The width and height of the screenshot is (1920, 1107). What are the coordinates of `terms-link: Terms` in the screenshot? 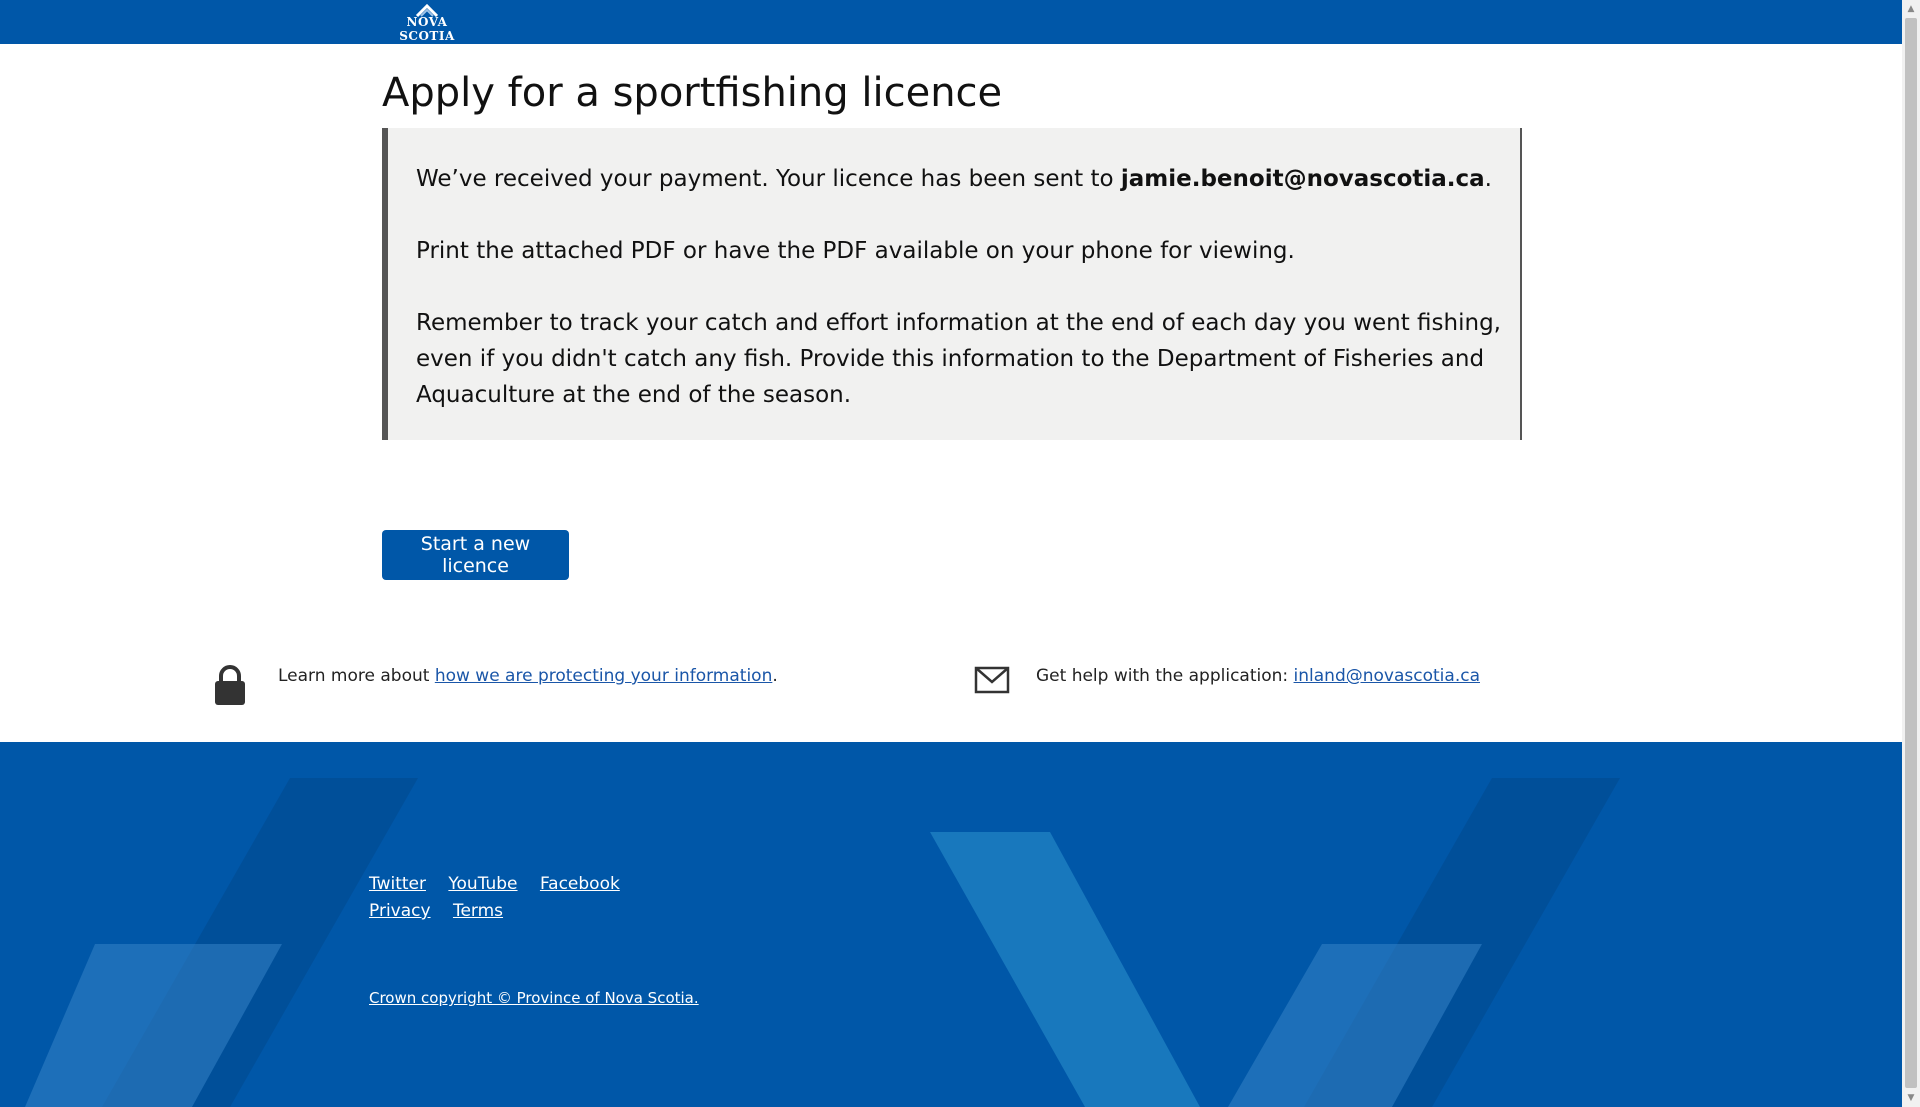 It's located at (478, 911).